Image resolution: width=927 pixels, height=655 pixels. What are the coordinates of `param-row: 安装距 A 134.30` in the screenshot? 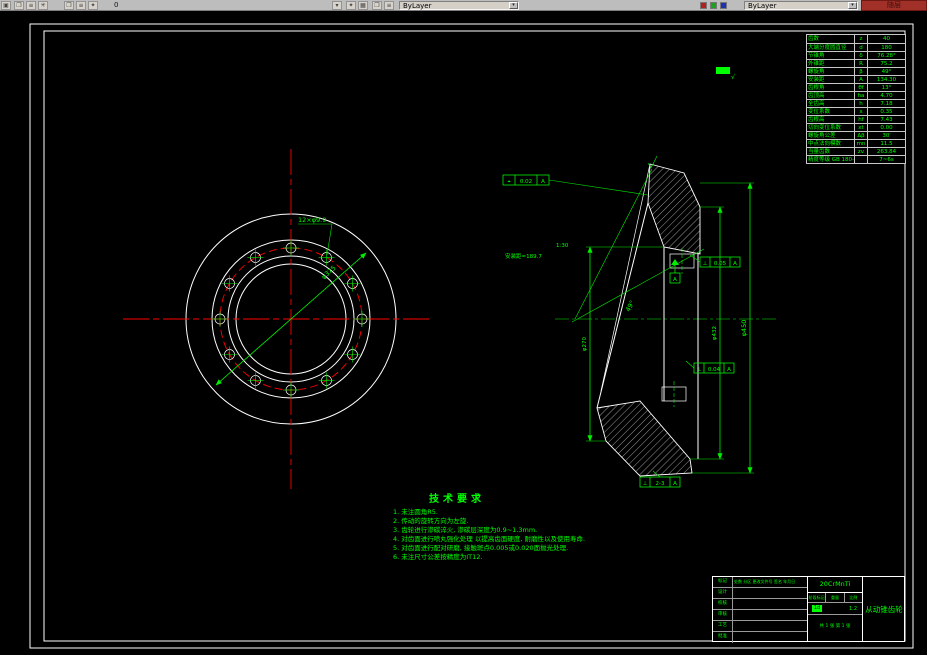 It's located at (856, 79).